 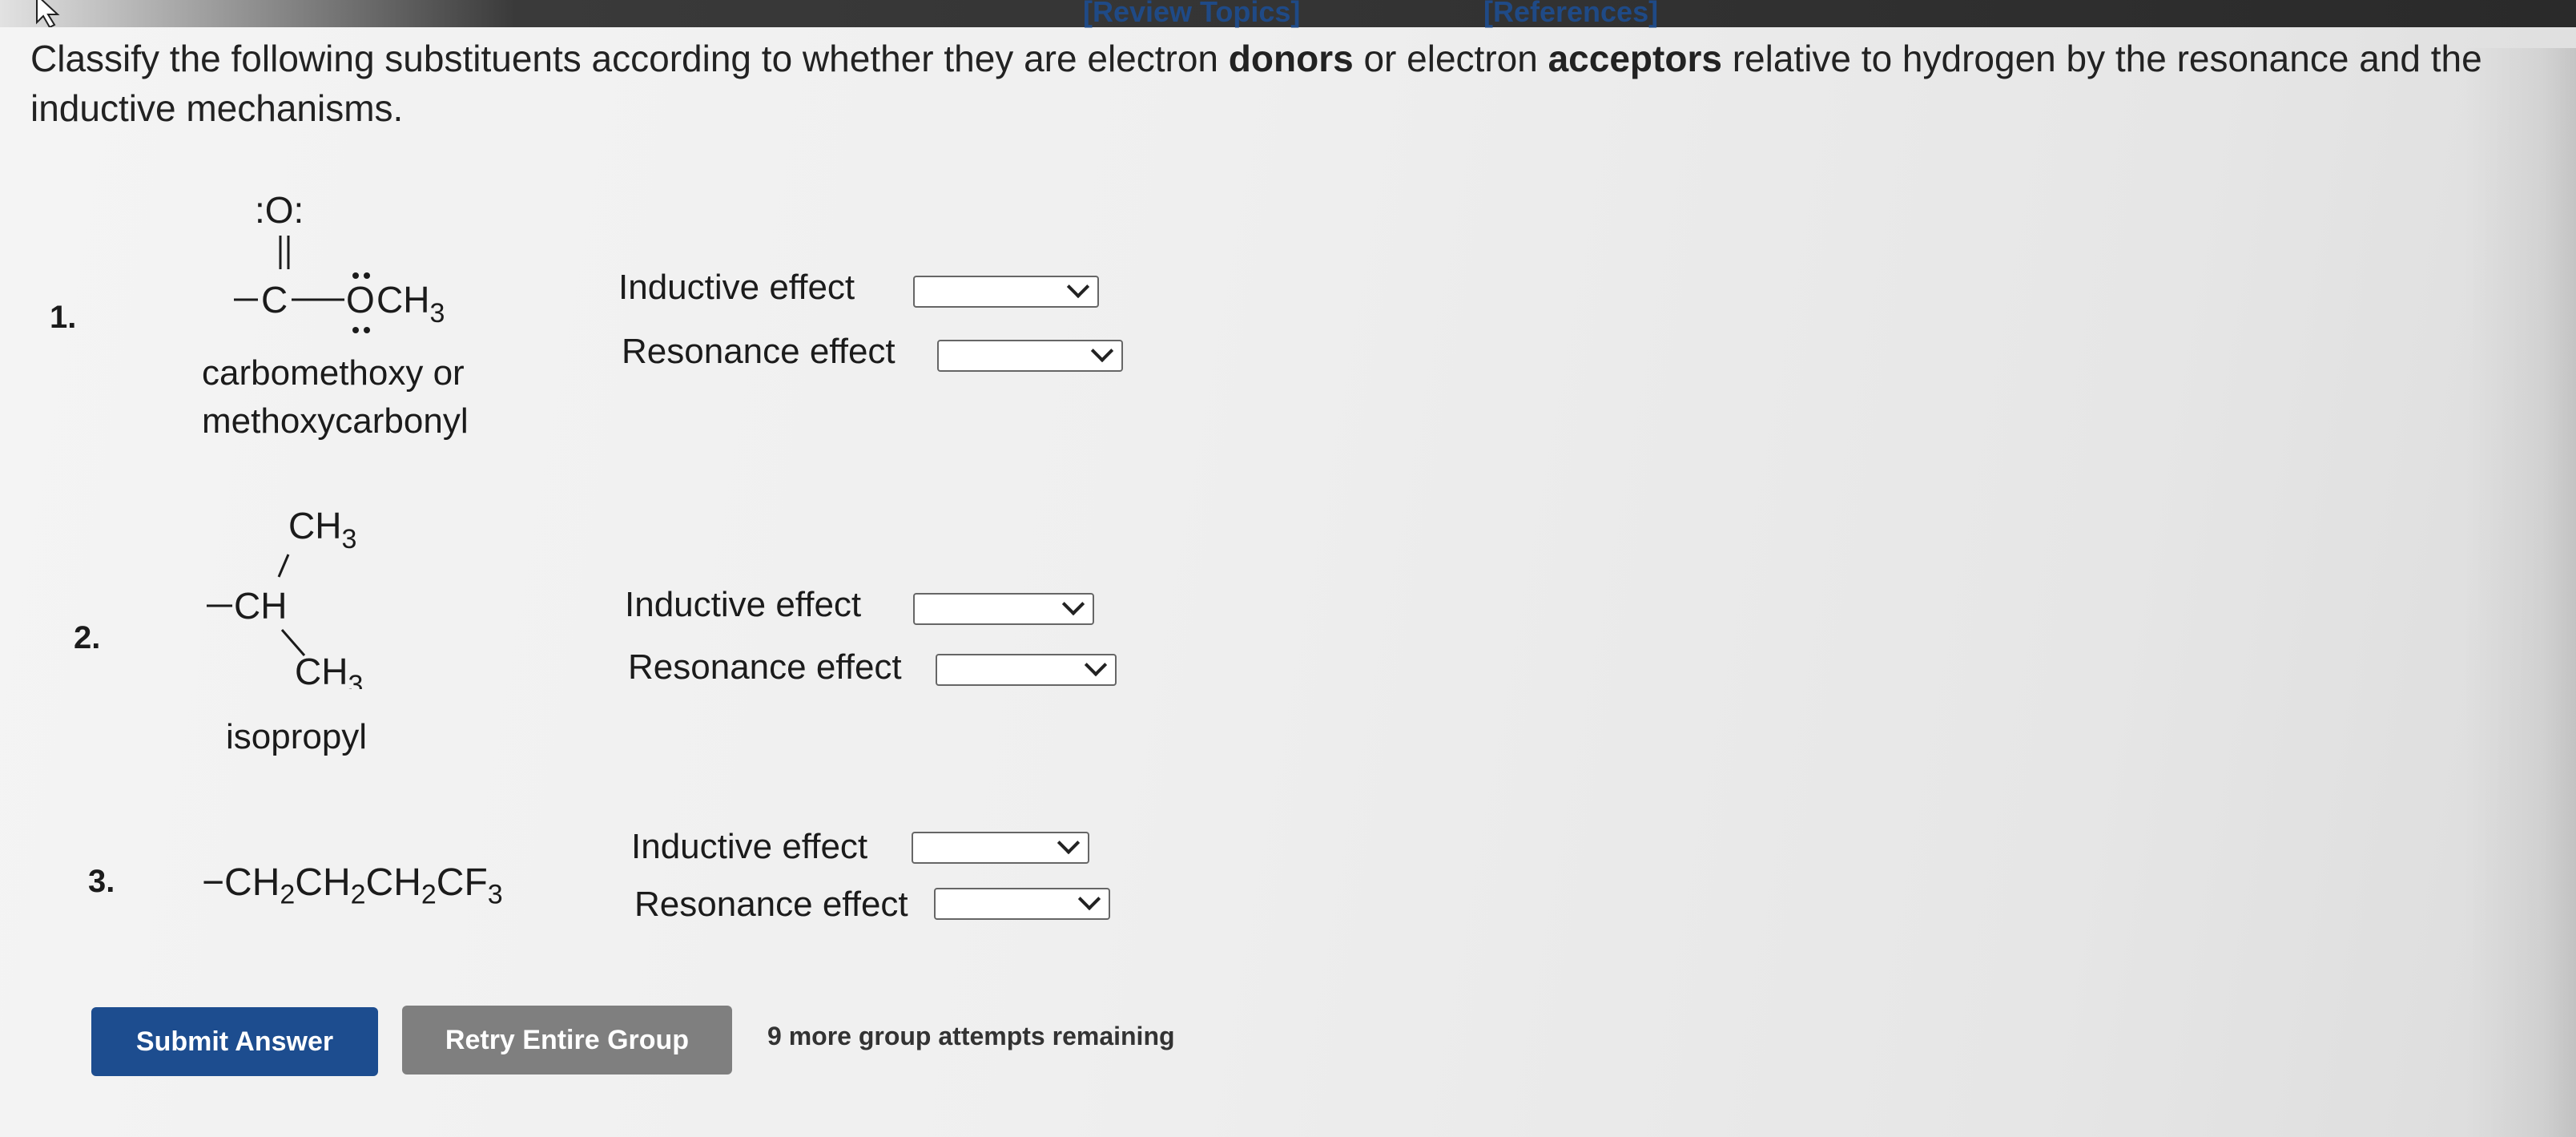 I want to click on methine-carbon: CH, so click(x=260, y=606).